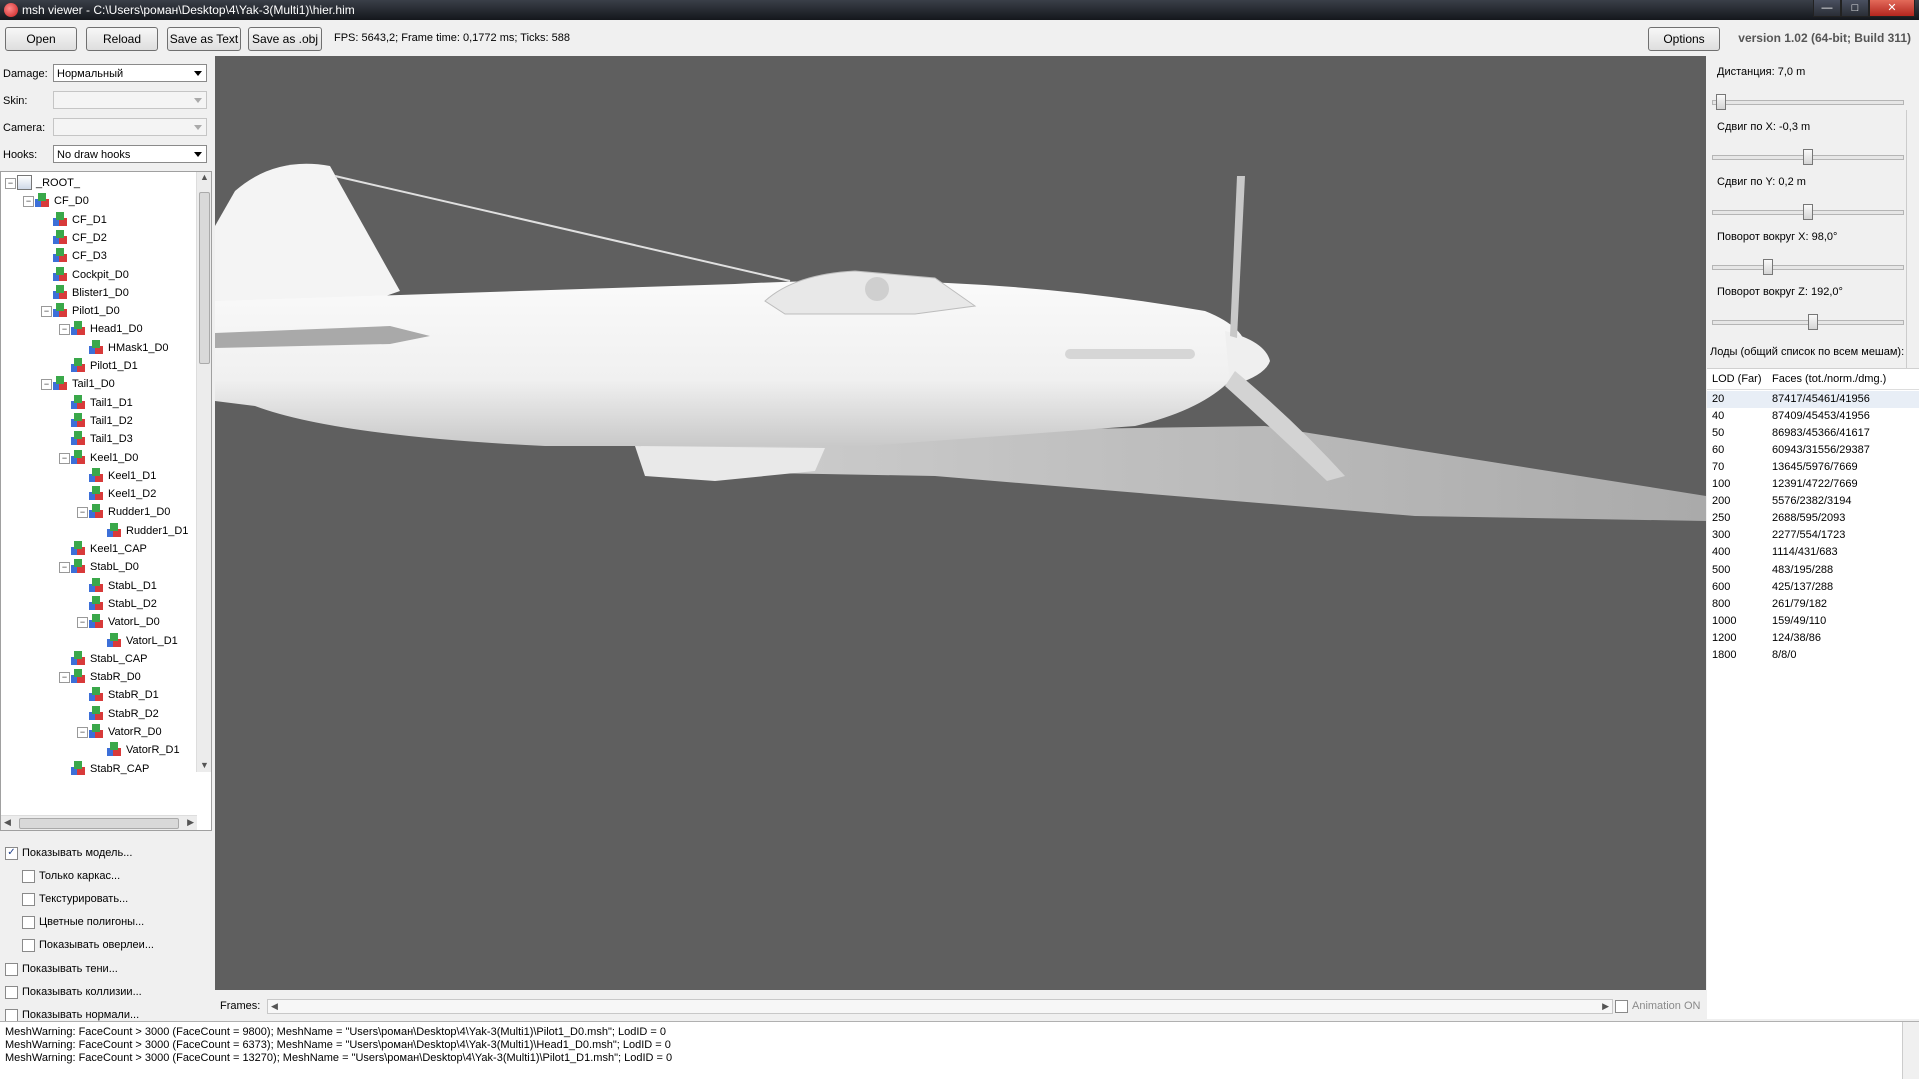 This screenshot has height=1079, width=1919. What do you see at coordinates (152, 640) in the screenshot?
I see `tree-node-label: VatorL_D1` at bounding box center [152, 640].